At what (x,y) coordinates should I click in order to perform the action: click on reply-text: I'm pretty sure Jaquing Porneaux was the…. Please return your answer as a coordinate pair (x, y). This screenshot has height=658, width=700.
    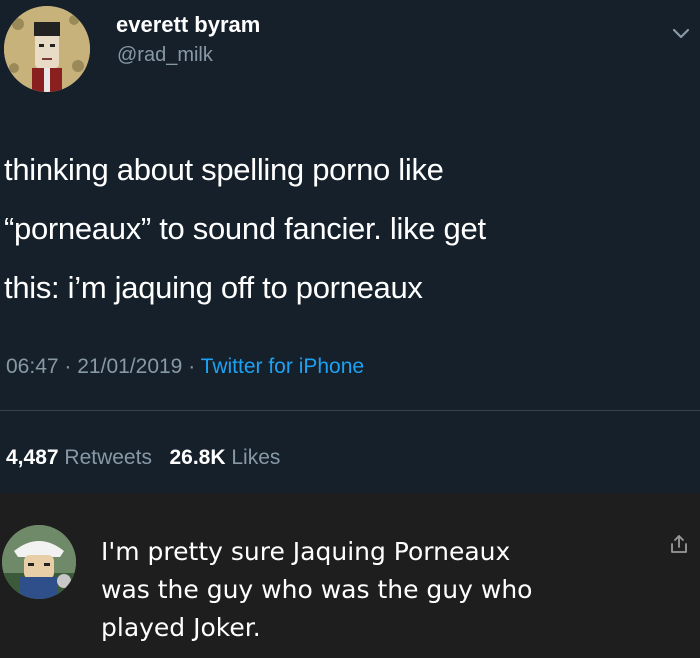
    Looking at the image, I should click on (371, 590).